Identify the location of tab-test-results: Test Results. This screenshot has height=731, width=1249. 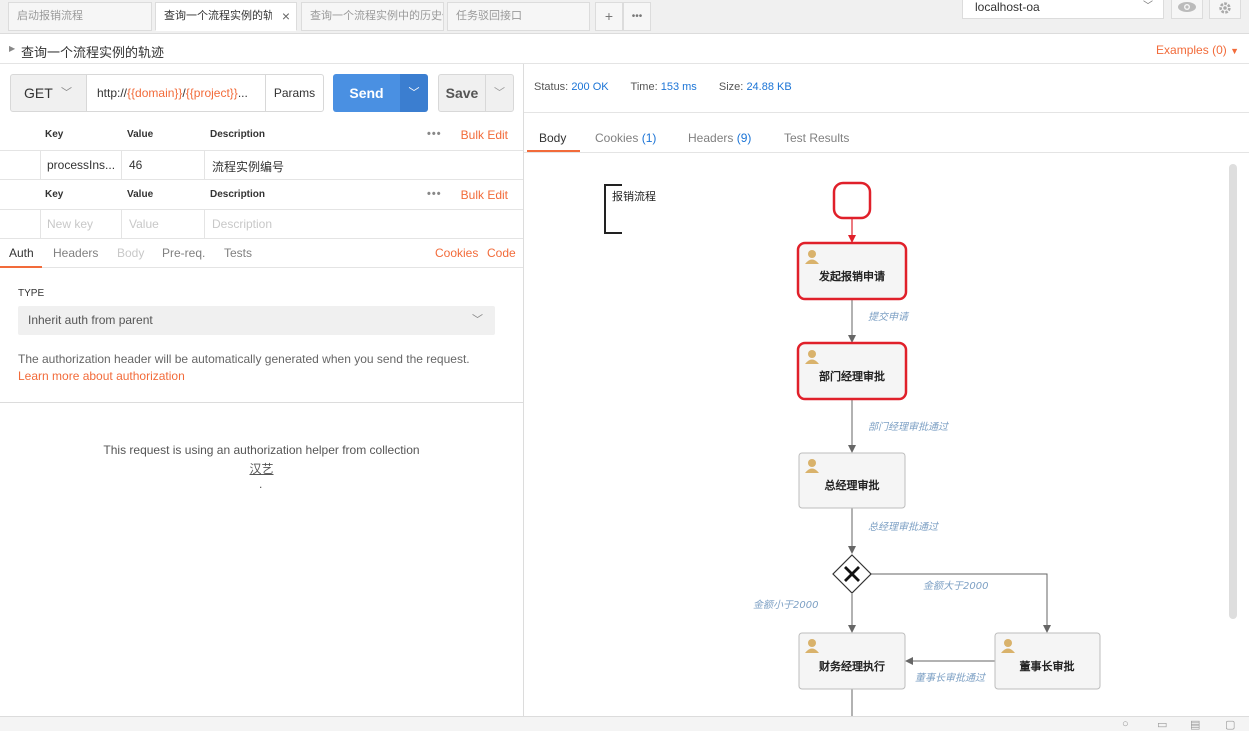
(816, 138).